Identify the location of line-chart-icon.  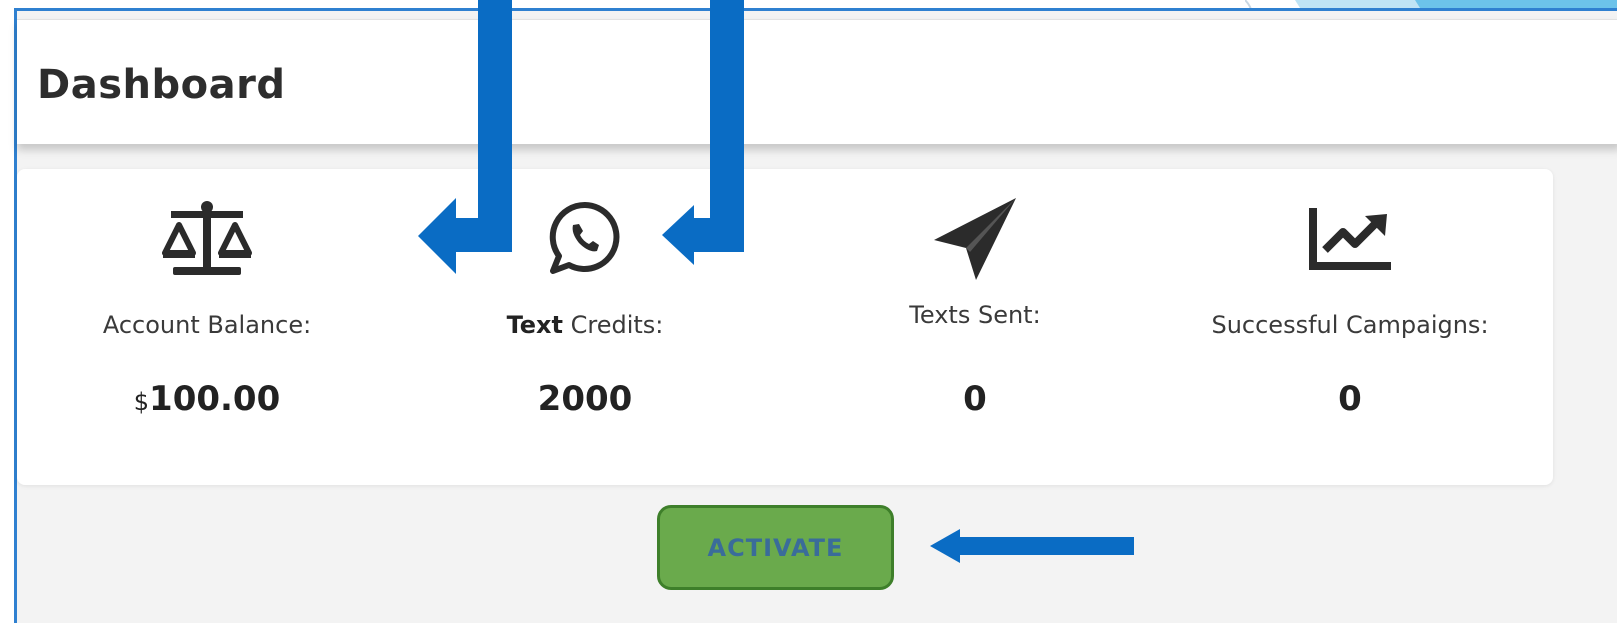
(1350, 239).